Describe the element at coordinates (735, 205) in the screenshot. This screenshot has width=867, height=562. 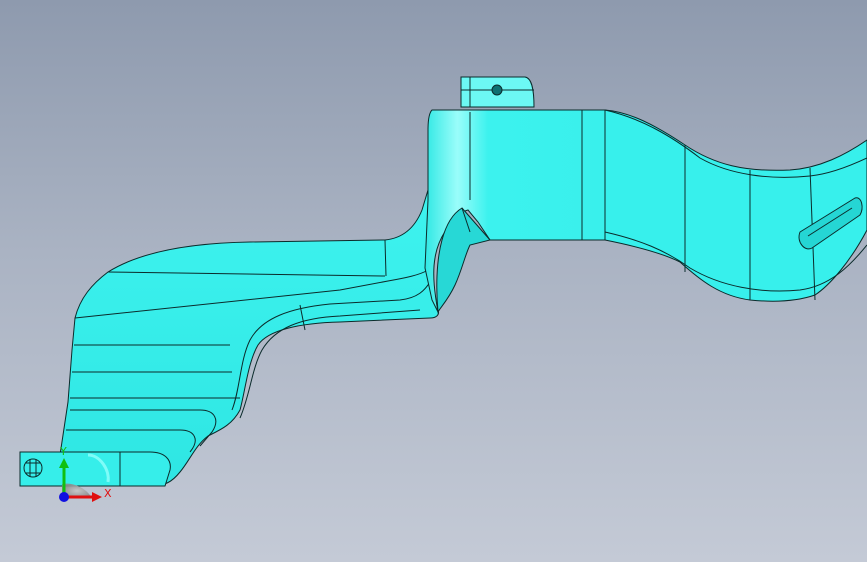
I see `upper-right-arm` at that location.